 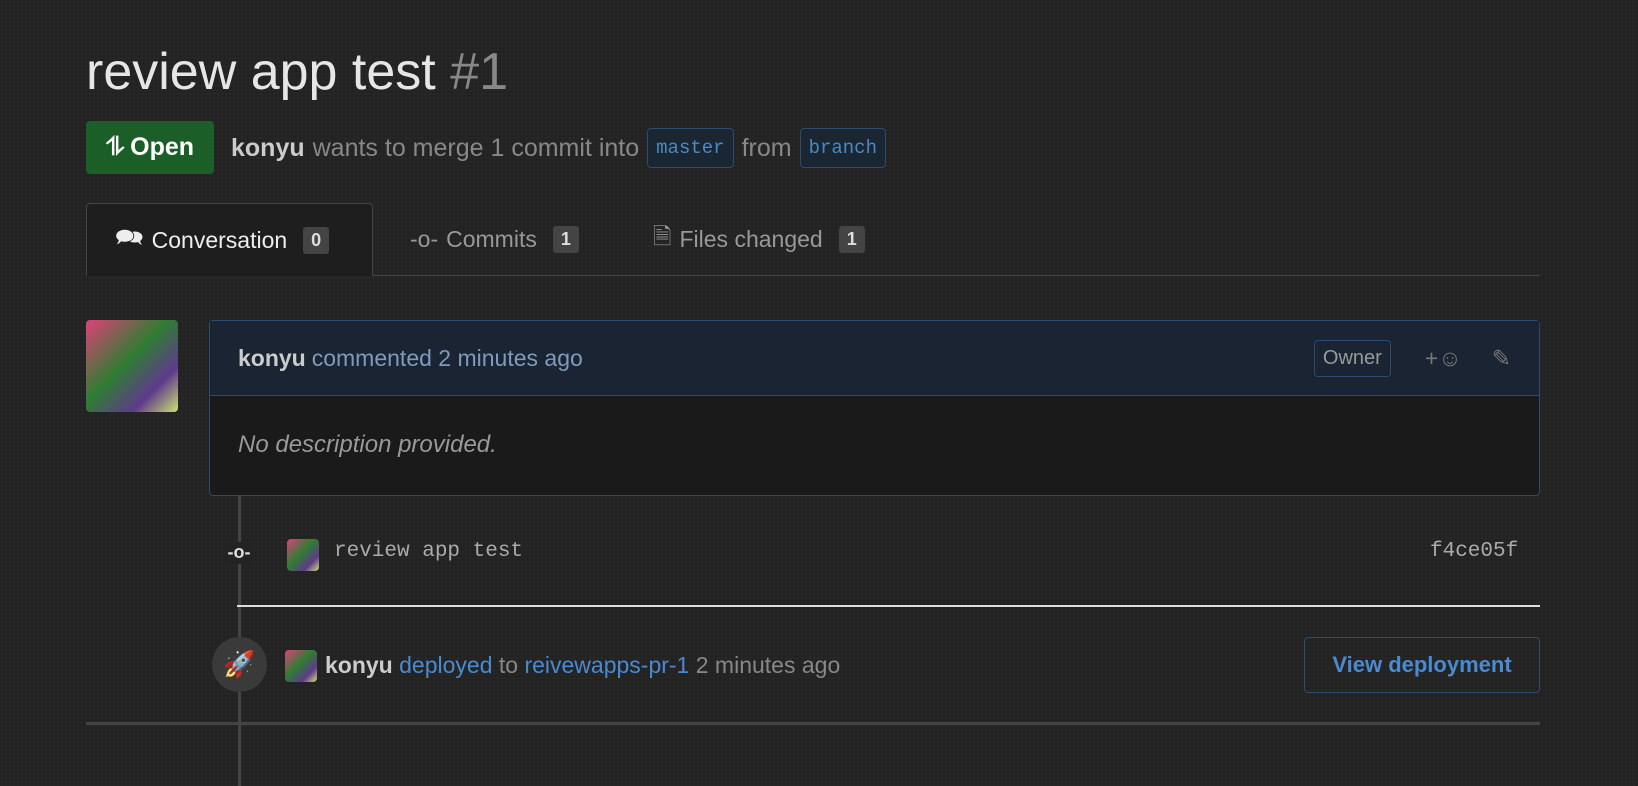 I want to click on timeline-divider, so click(x=888, y=606).